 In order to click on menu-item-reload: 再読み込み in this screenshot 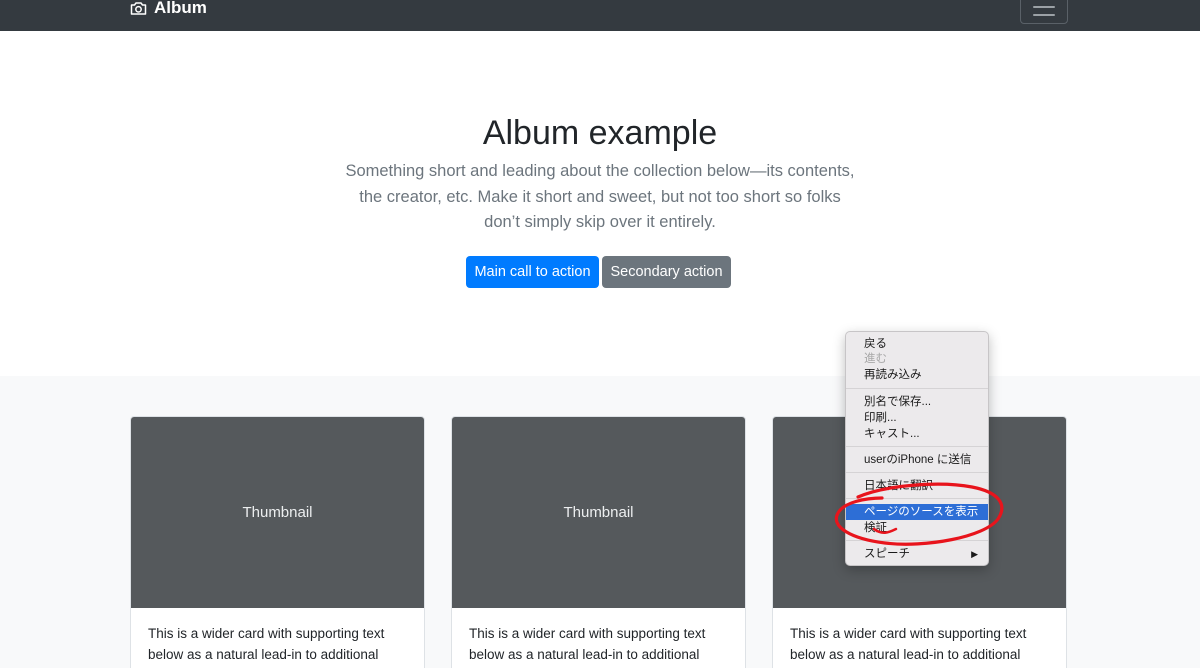, I will do `click(917, 375)`.